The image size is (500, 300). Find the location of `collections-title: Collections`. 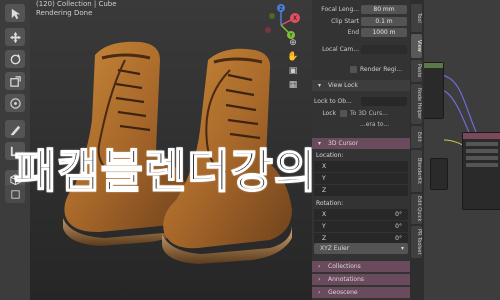

collections-title: Collections is located at coordinates (344, 266).